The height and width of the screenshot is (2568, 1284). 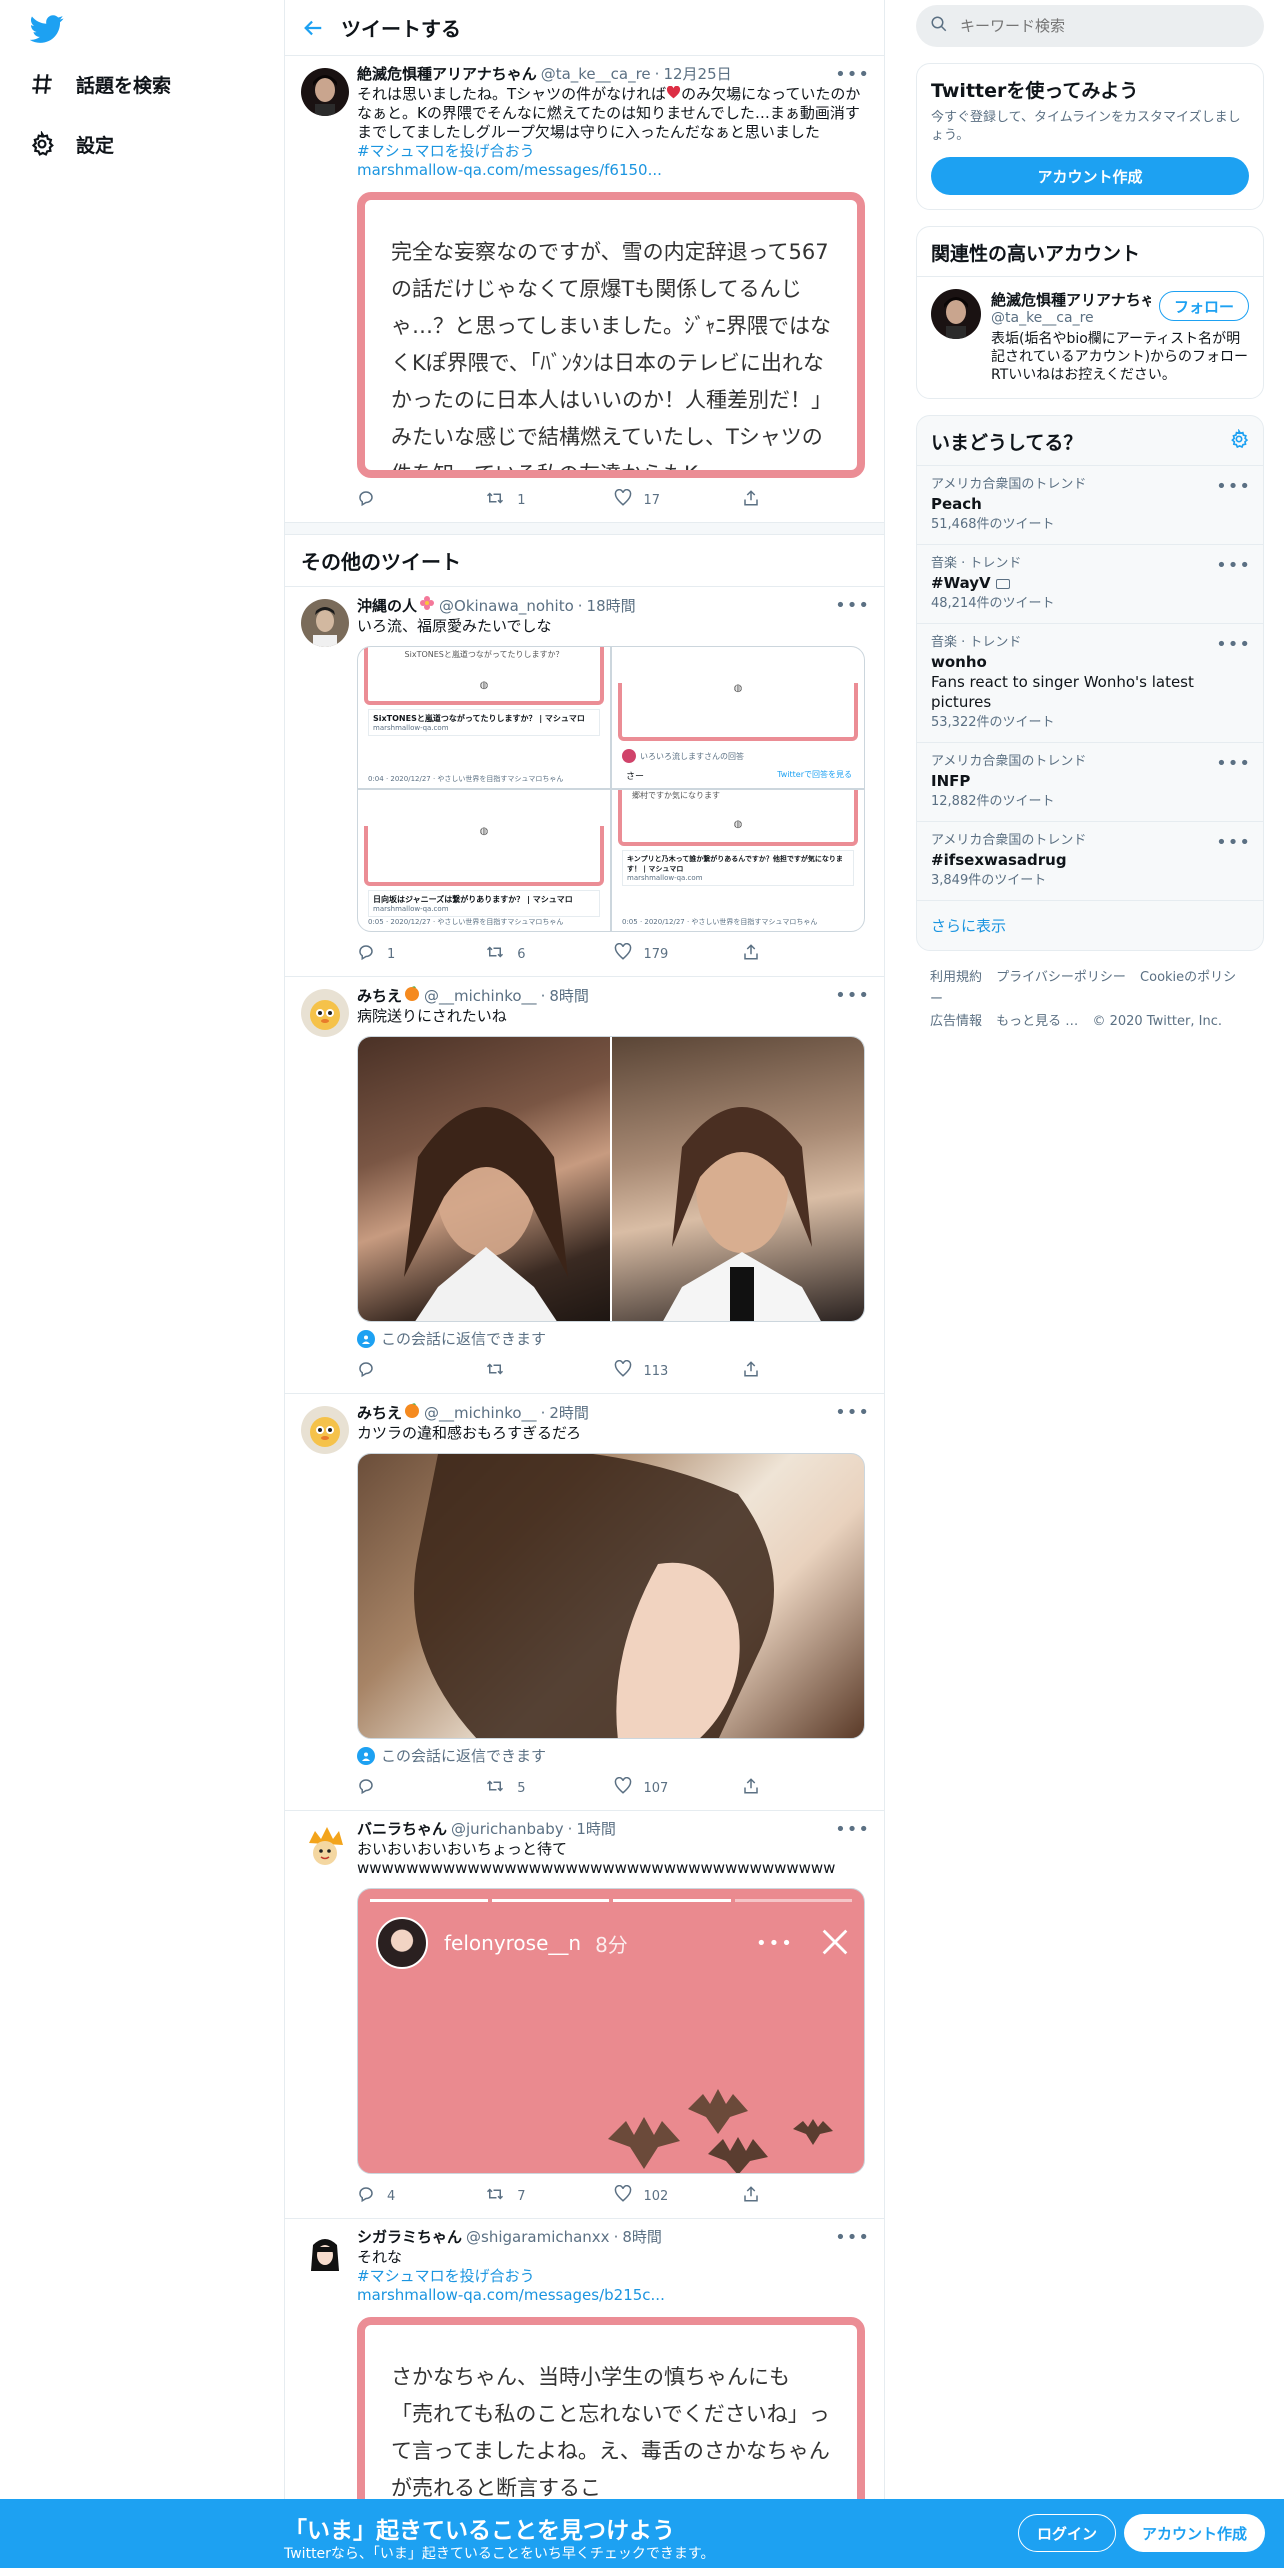 What do you see at coordinates (1203, 306) in the screenshot?
I see `follow-button: フォロー` at bounding box center [1203, 306].